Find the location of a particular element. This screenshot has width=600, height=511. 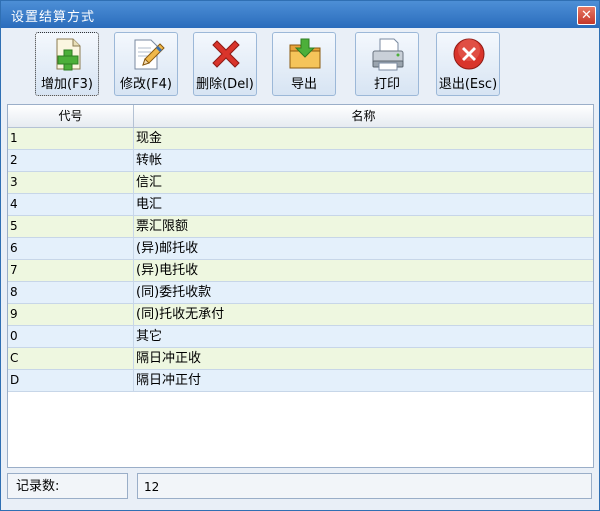

record-count-label: 记录数: is located at coordinates (67, 486).